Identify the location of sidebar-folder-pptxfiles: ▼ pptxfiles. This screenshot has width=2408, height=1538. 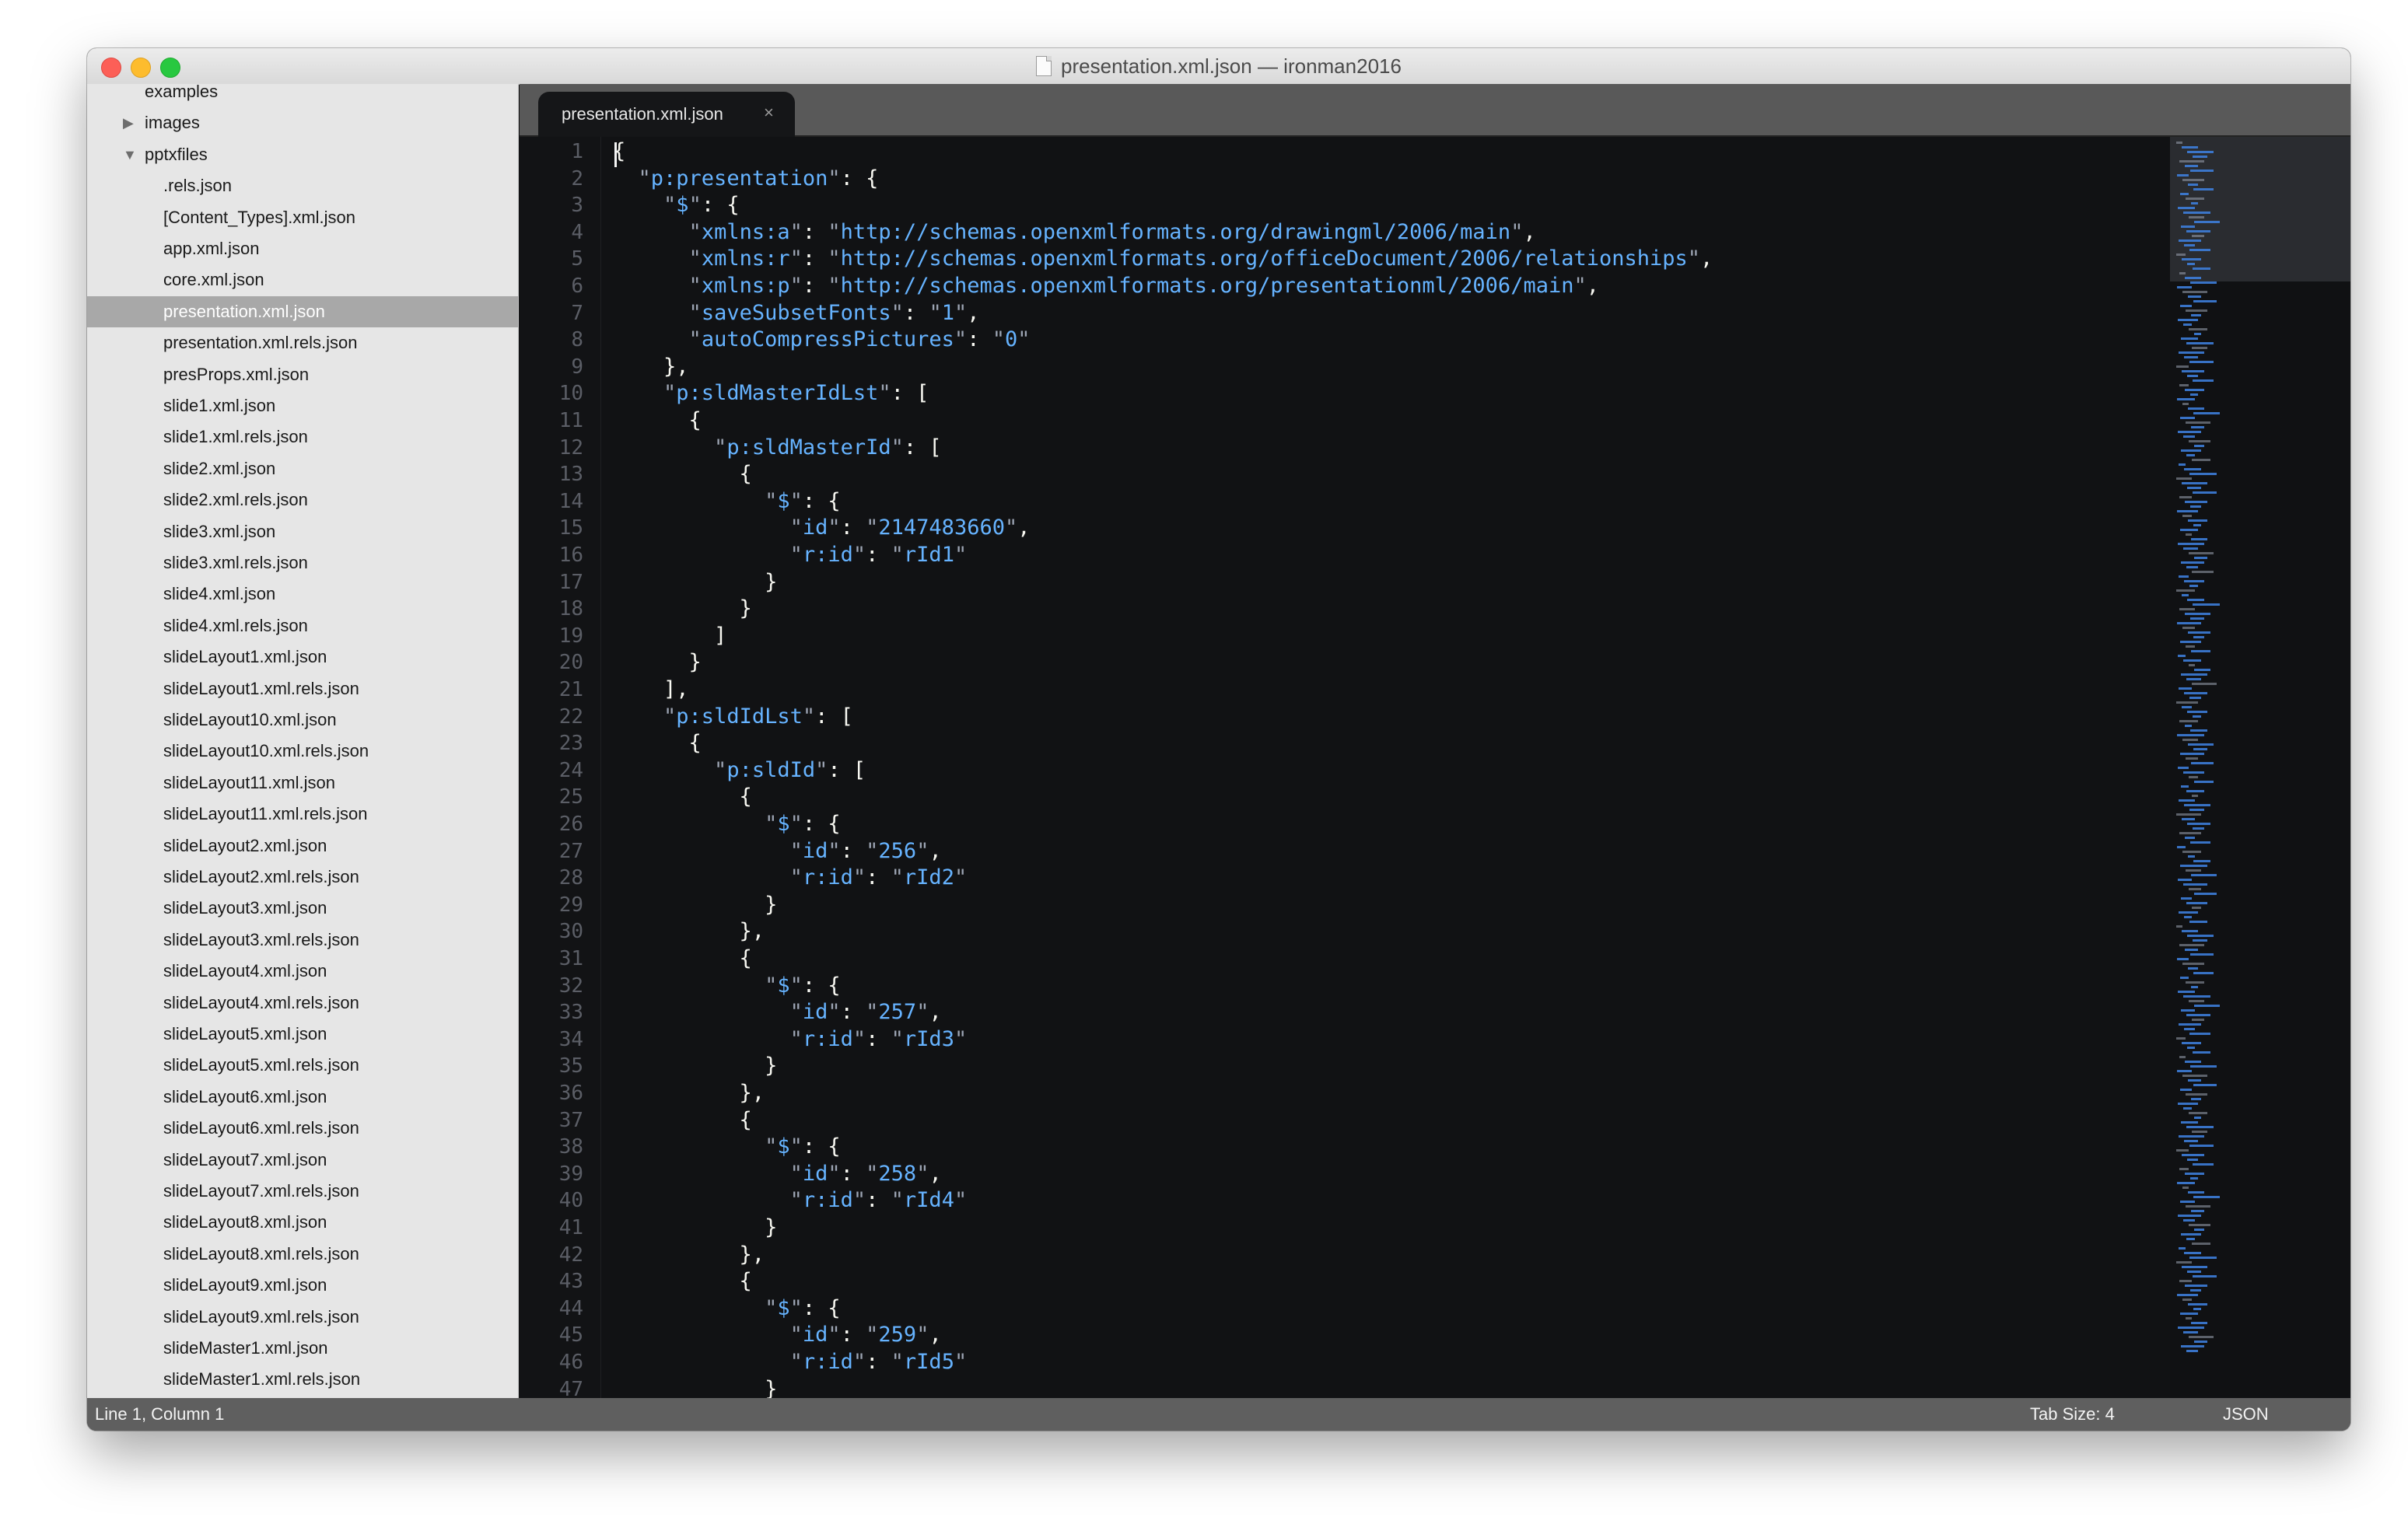
(302, 154).